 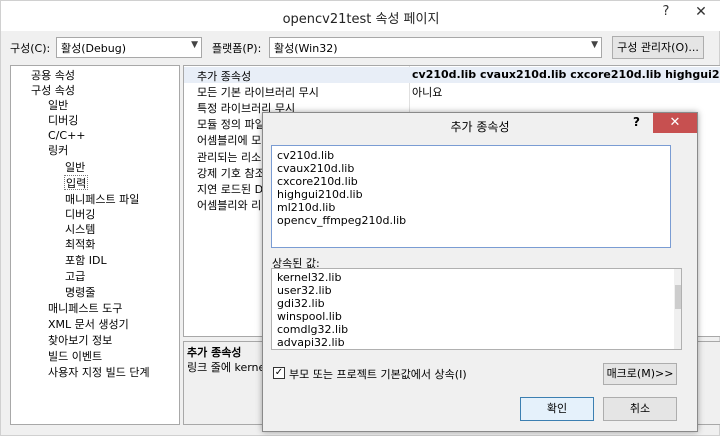 What do you see at coordinates (557, 409) in the screenshot?
I see `ok-button: 확인` at bounding box center [557, 409].